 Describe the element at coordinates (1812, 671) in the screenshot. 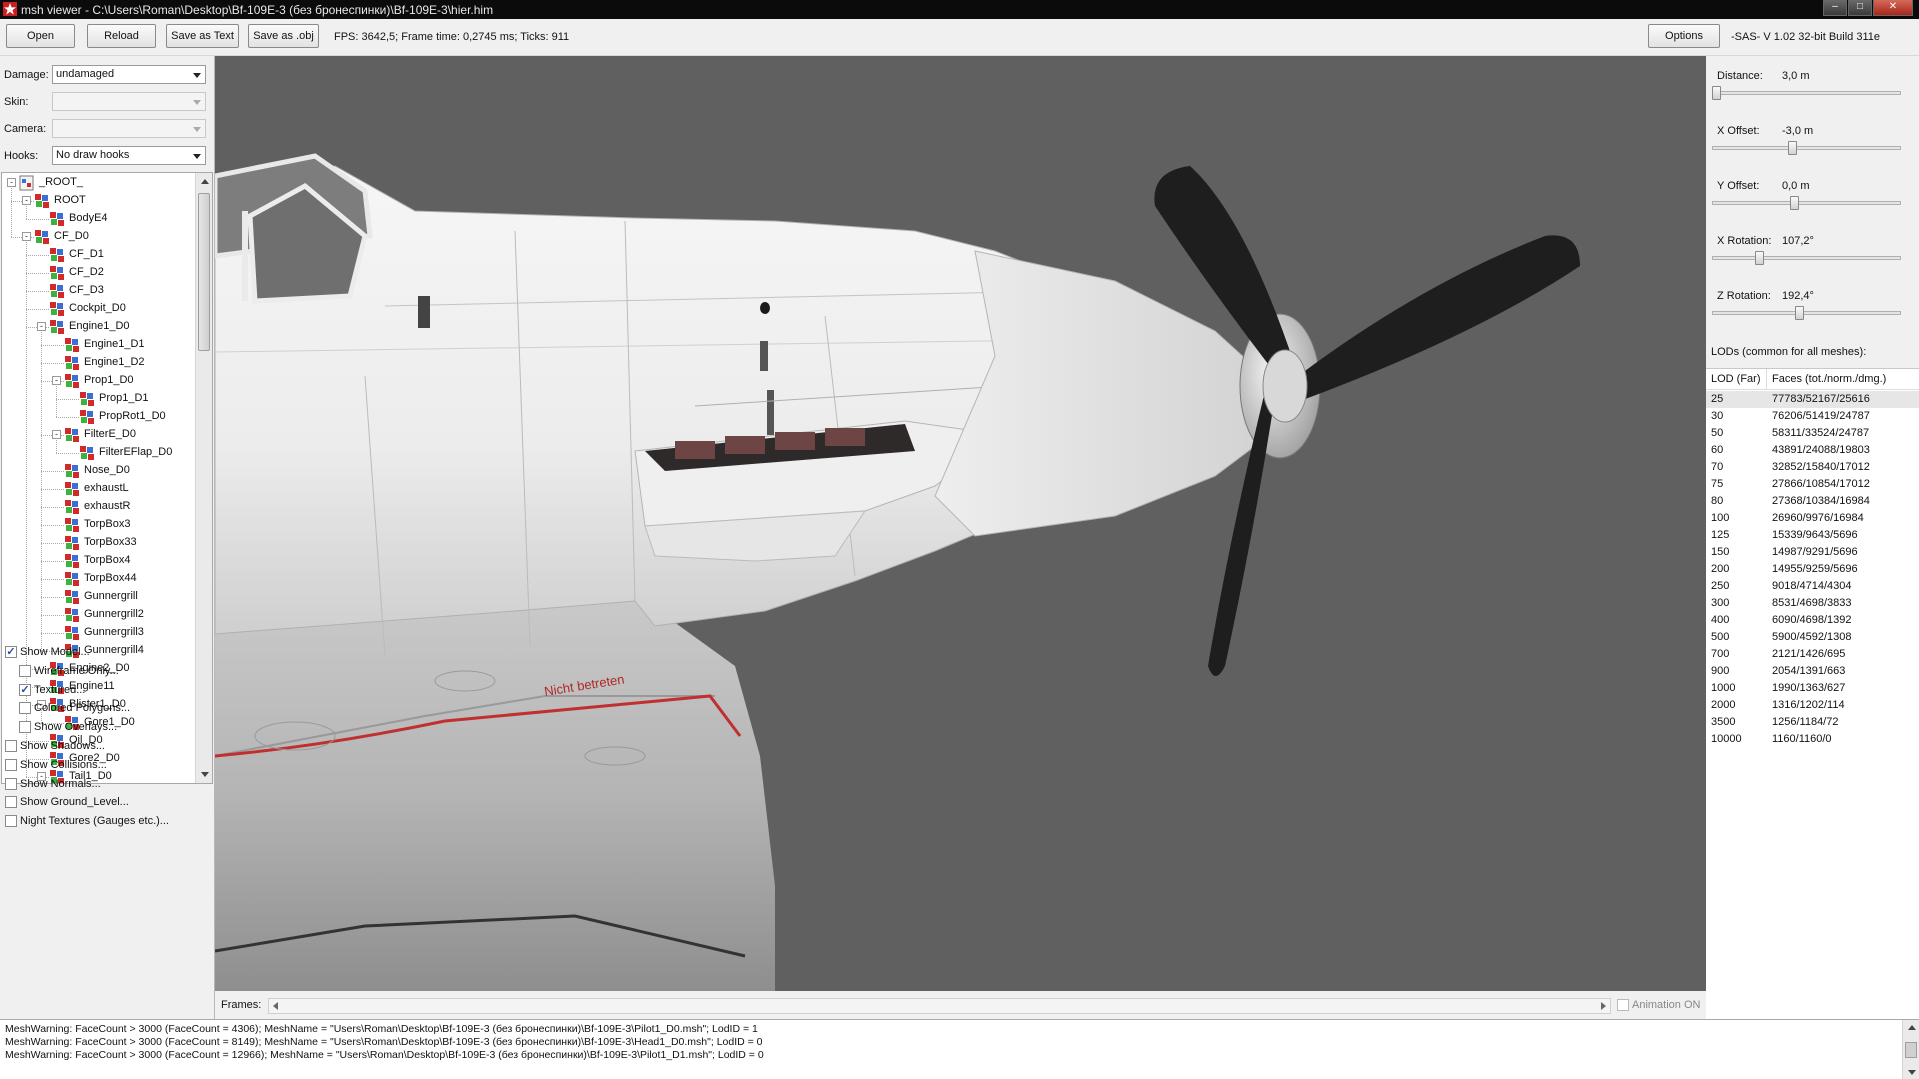

I see `lod-row: 900 2054/1391/663` at that location.